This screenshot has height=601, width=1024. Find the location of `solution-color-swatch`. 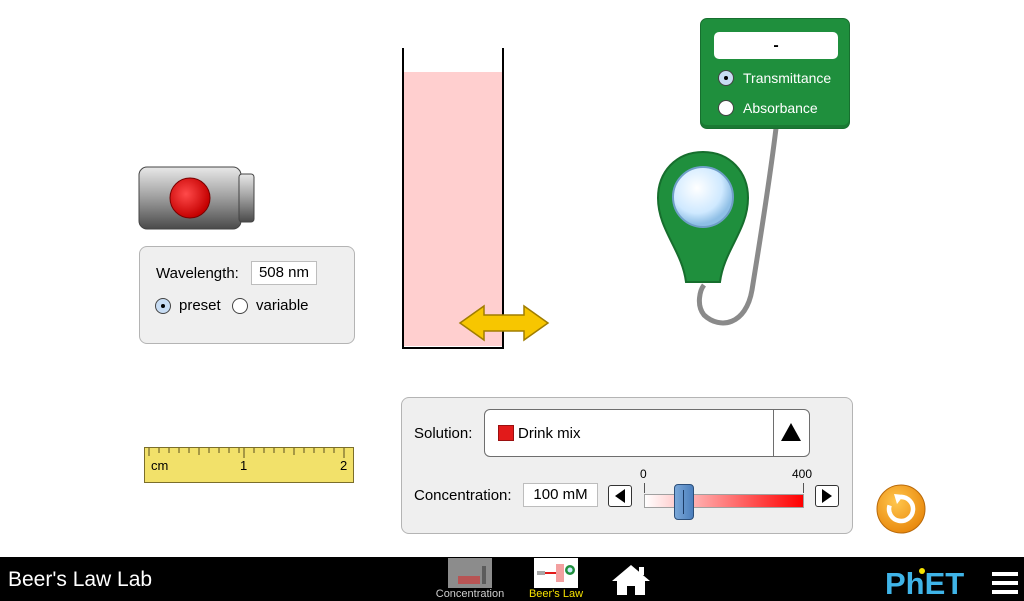

solution-color-swatch is located at coordinates (506, 433).